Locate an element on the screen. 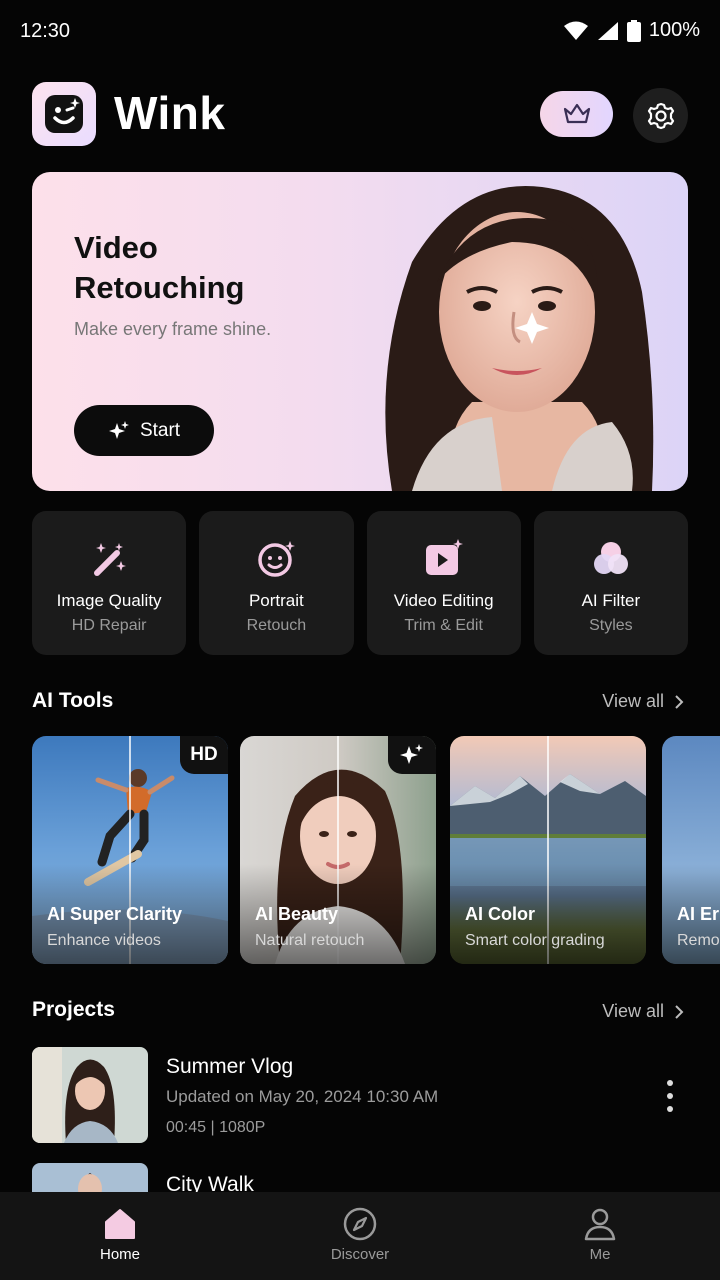  tool-desc: Enhance videos is located at coordinates (104, 940).